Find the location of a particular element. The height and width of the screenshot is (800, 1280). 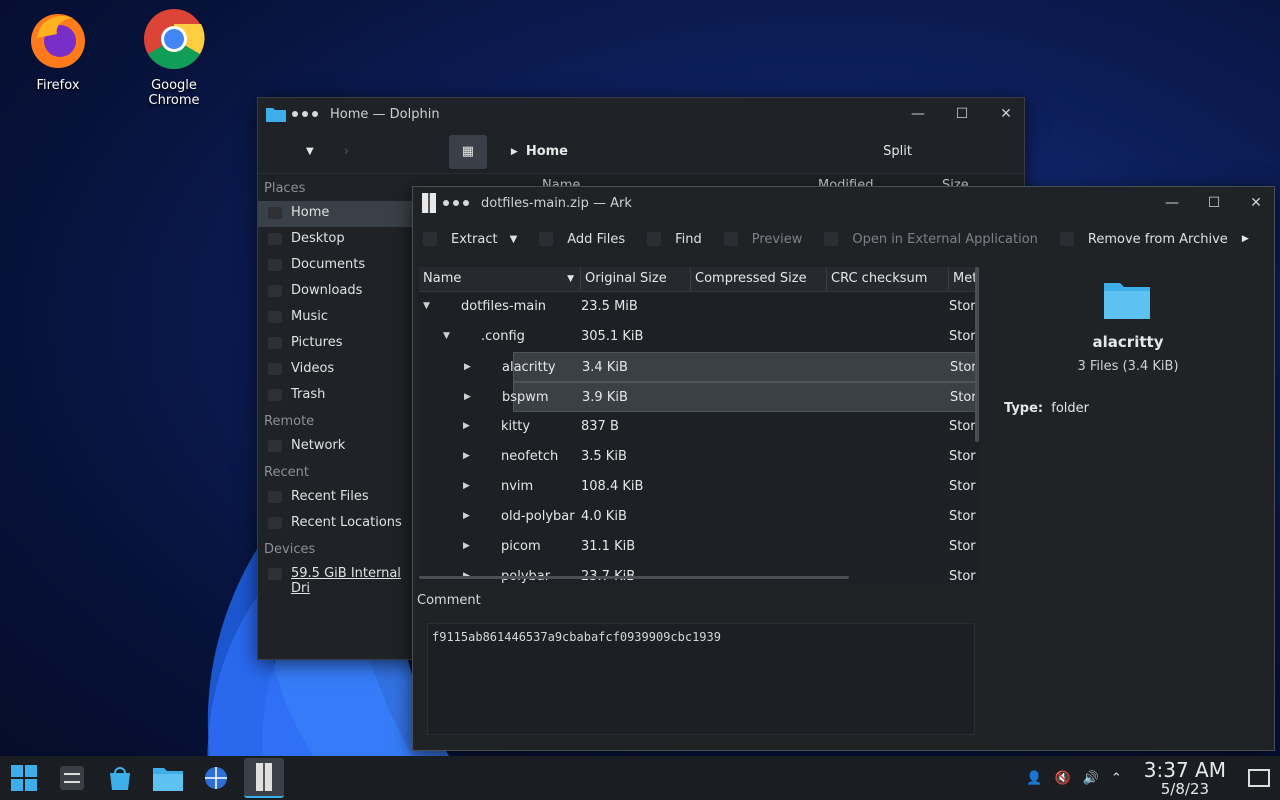

chevron-up-icon: ⌃ is located at coordinates (1116, 778).